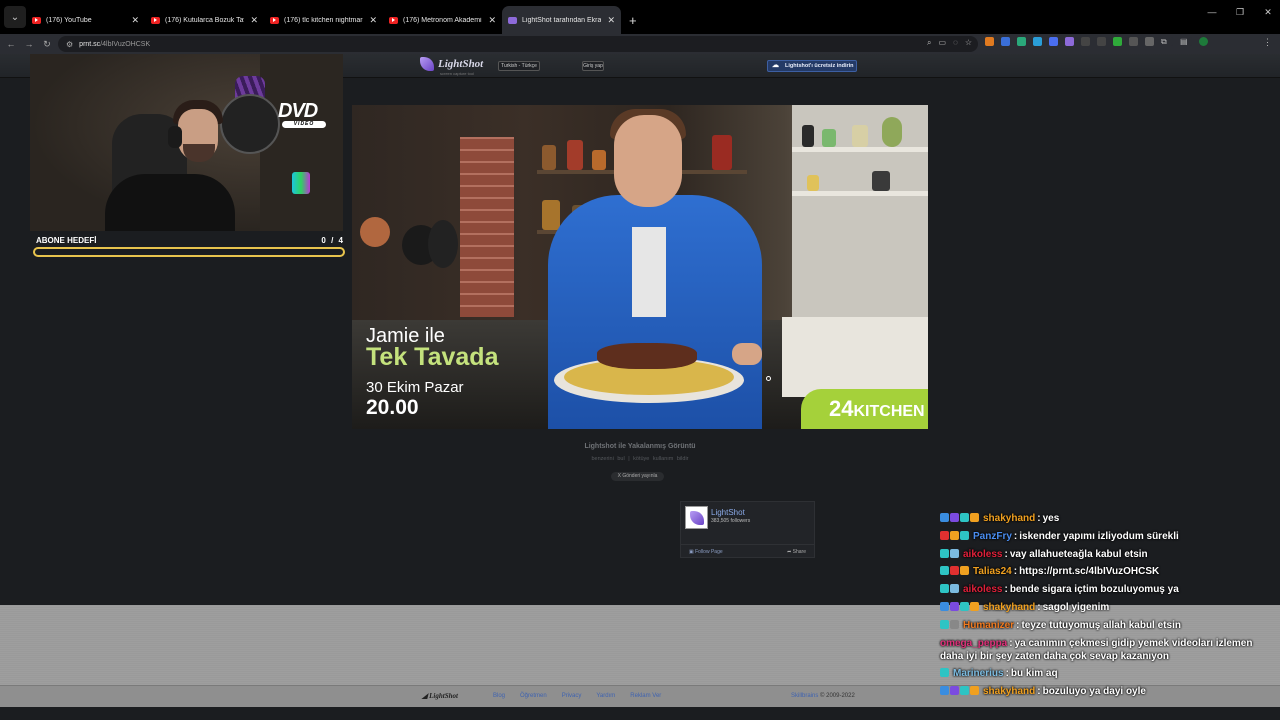 The width and height of the screenshot is (1280, 720). Describe the element at coordinates (443, 696) in the screenshot. I see `footer-logo-text: LightShot` at that location.